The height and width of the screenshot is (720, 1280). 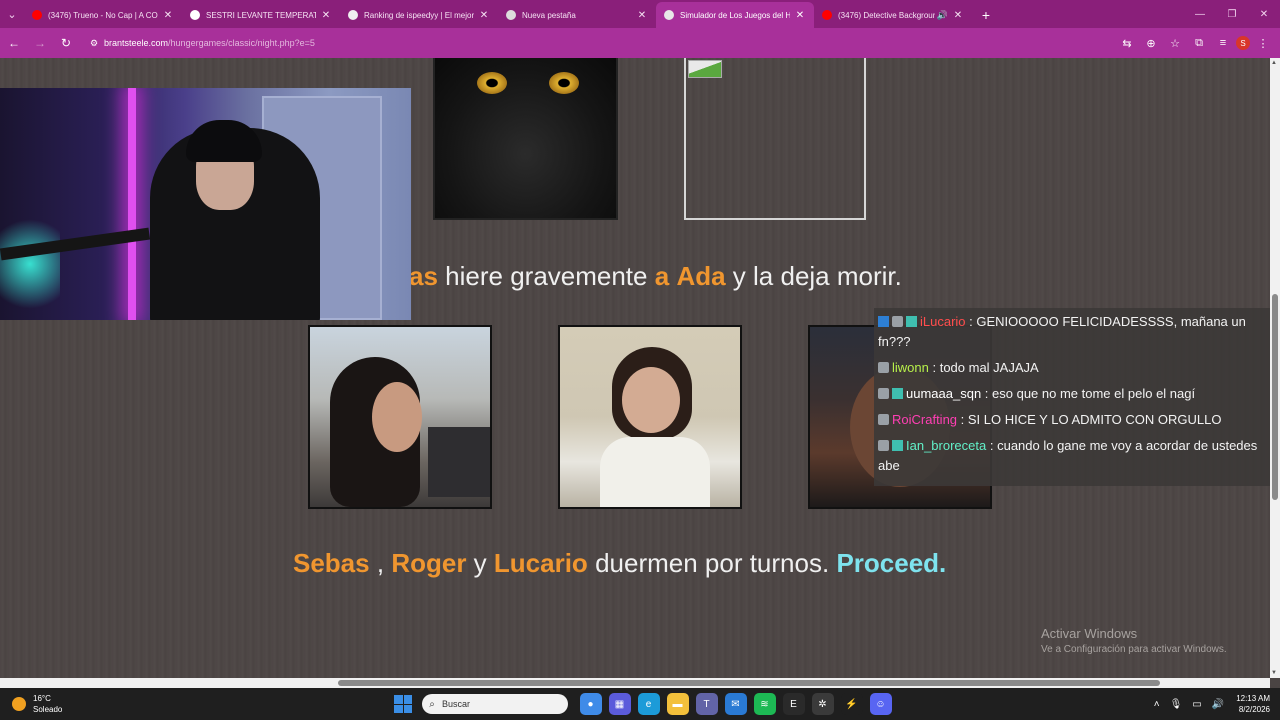 I want to click on tab-audio-icon: 🔊, so click(x=942, y=15).